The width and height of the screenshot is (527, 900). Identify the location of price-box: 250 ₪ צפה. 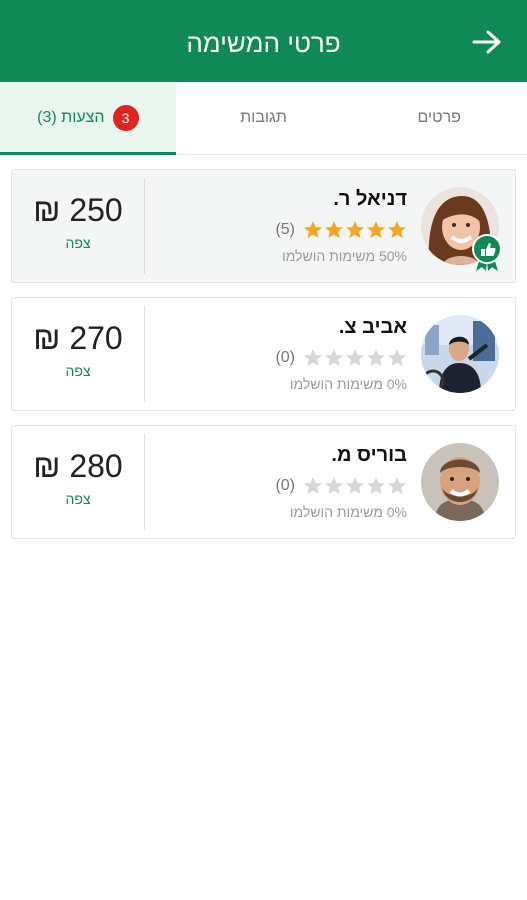
(78, 226).